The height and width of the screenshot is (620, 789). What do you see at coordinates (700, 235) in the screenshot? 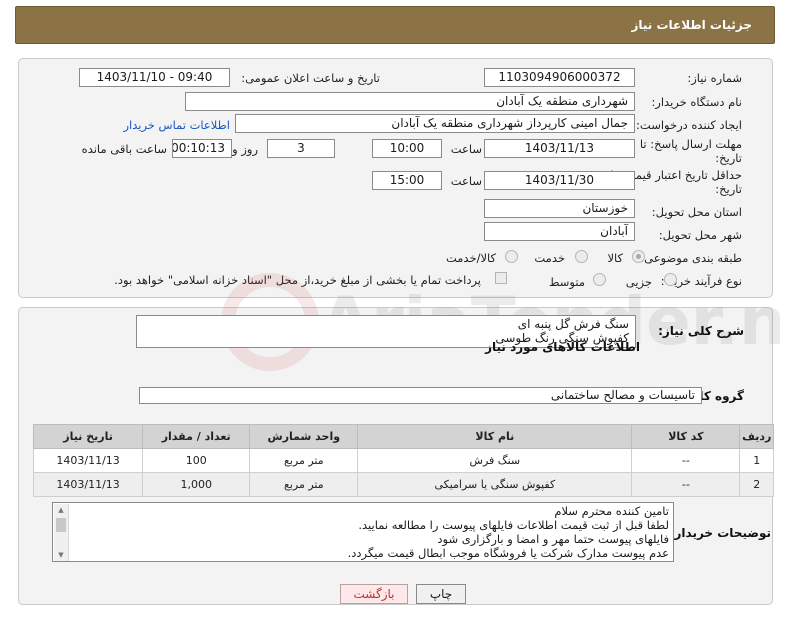
I see `city-label: شهر محل تحویل:` at bounding box center [700, 235].